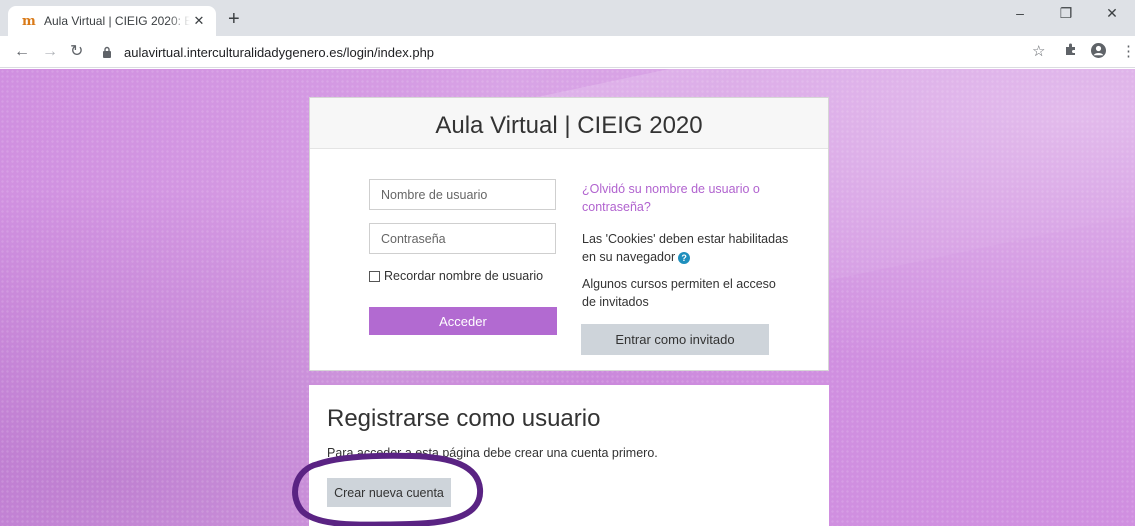 The width and height of the screenshot is (1135, 526). I want to click on forward-icon: →, so click(50, 52).